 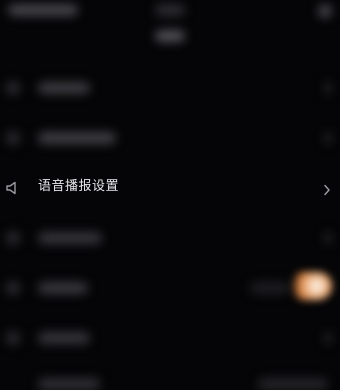 What do you see at coordinates (13, 187) in the screenshot?
I see `speaker-icon` at bounding box center [13, 187].